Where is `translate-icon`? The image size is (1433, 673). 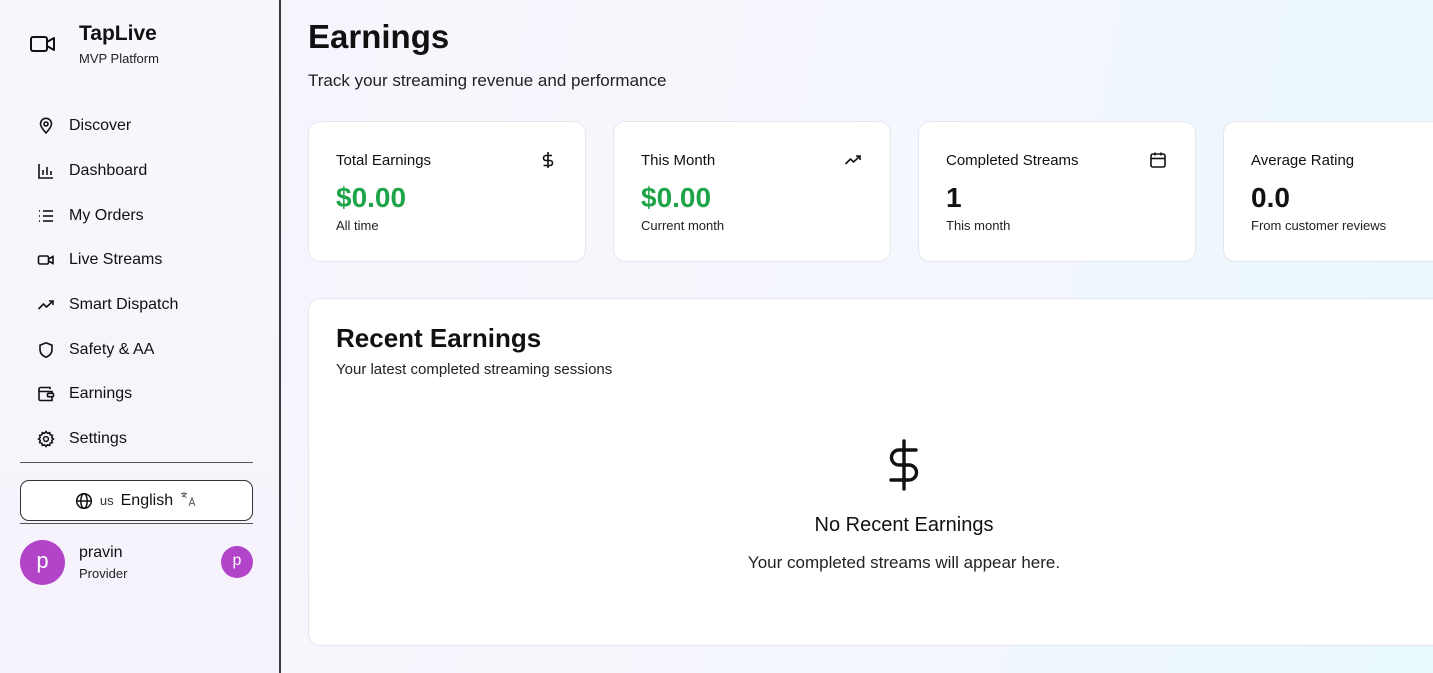 translate-icon is located at coordinates (189, 500).